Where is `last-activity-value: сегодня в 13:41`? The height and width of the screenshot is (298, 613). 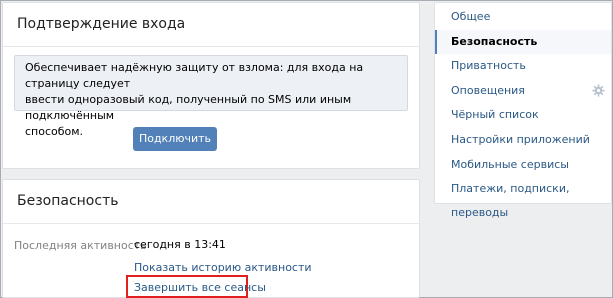
last-activity-value: сегодня в 13:41 is located at coordinates (180, 244).